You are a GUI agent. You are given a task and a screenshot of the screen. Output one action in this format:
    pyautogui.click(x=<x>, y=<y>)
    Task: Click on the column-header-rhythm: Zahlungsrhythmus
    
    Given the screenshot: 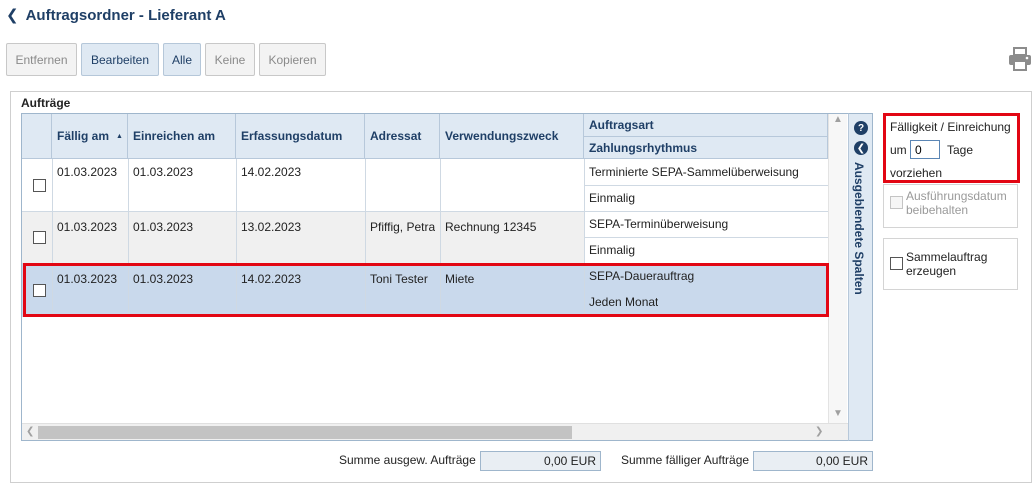 What is the action you would take?
    pyautogui.click(x=706, y=148)
    